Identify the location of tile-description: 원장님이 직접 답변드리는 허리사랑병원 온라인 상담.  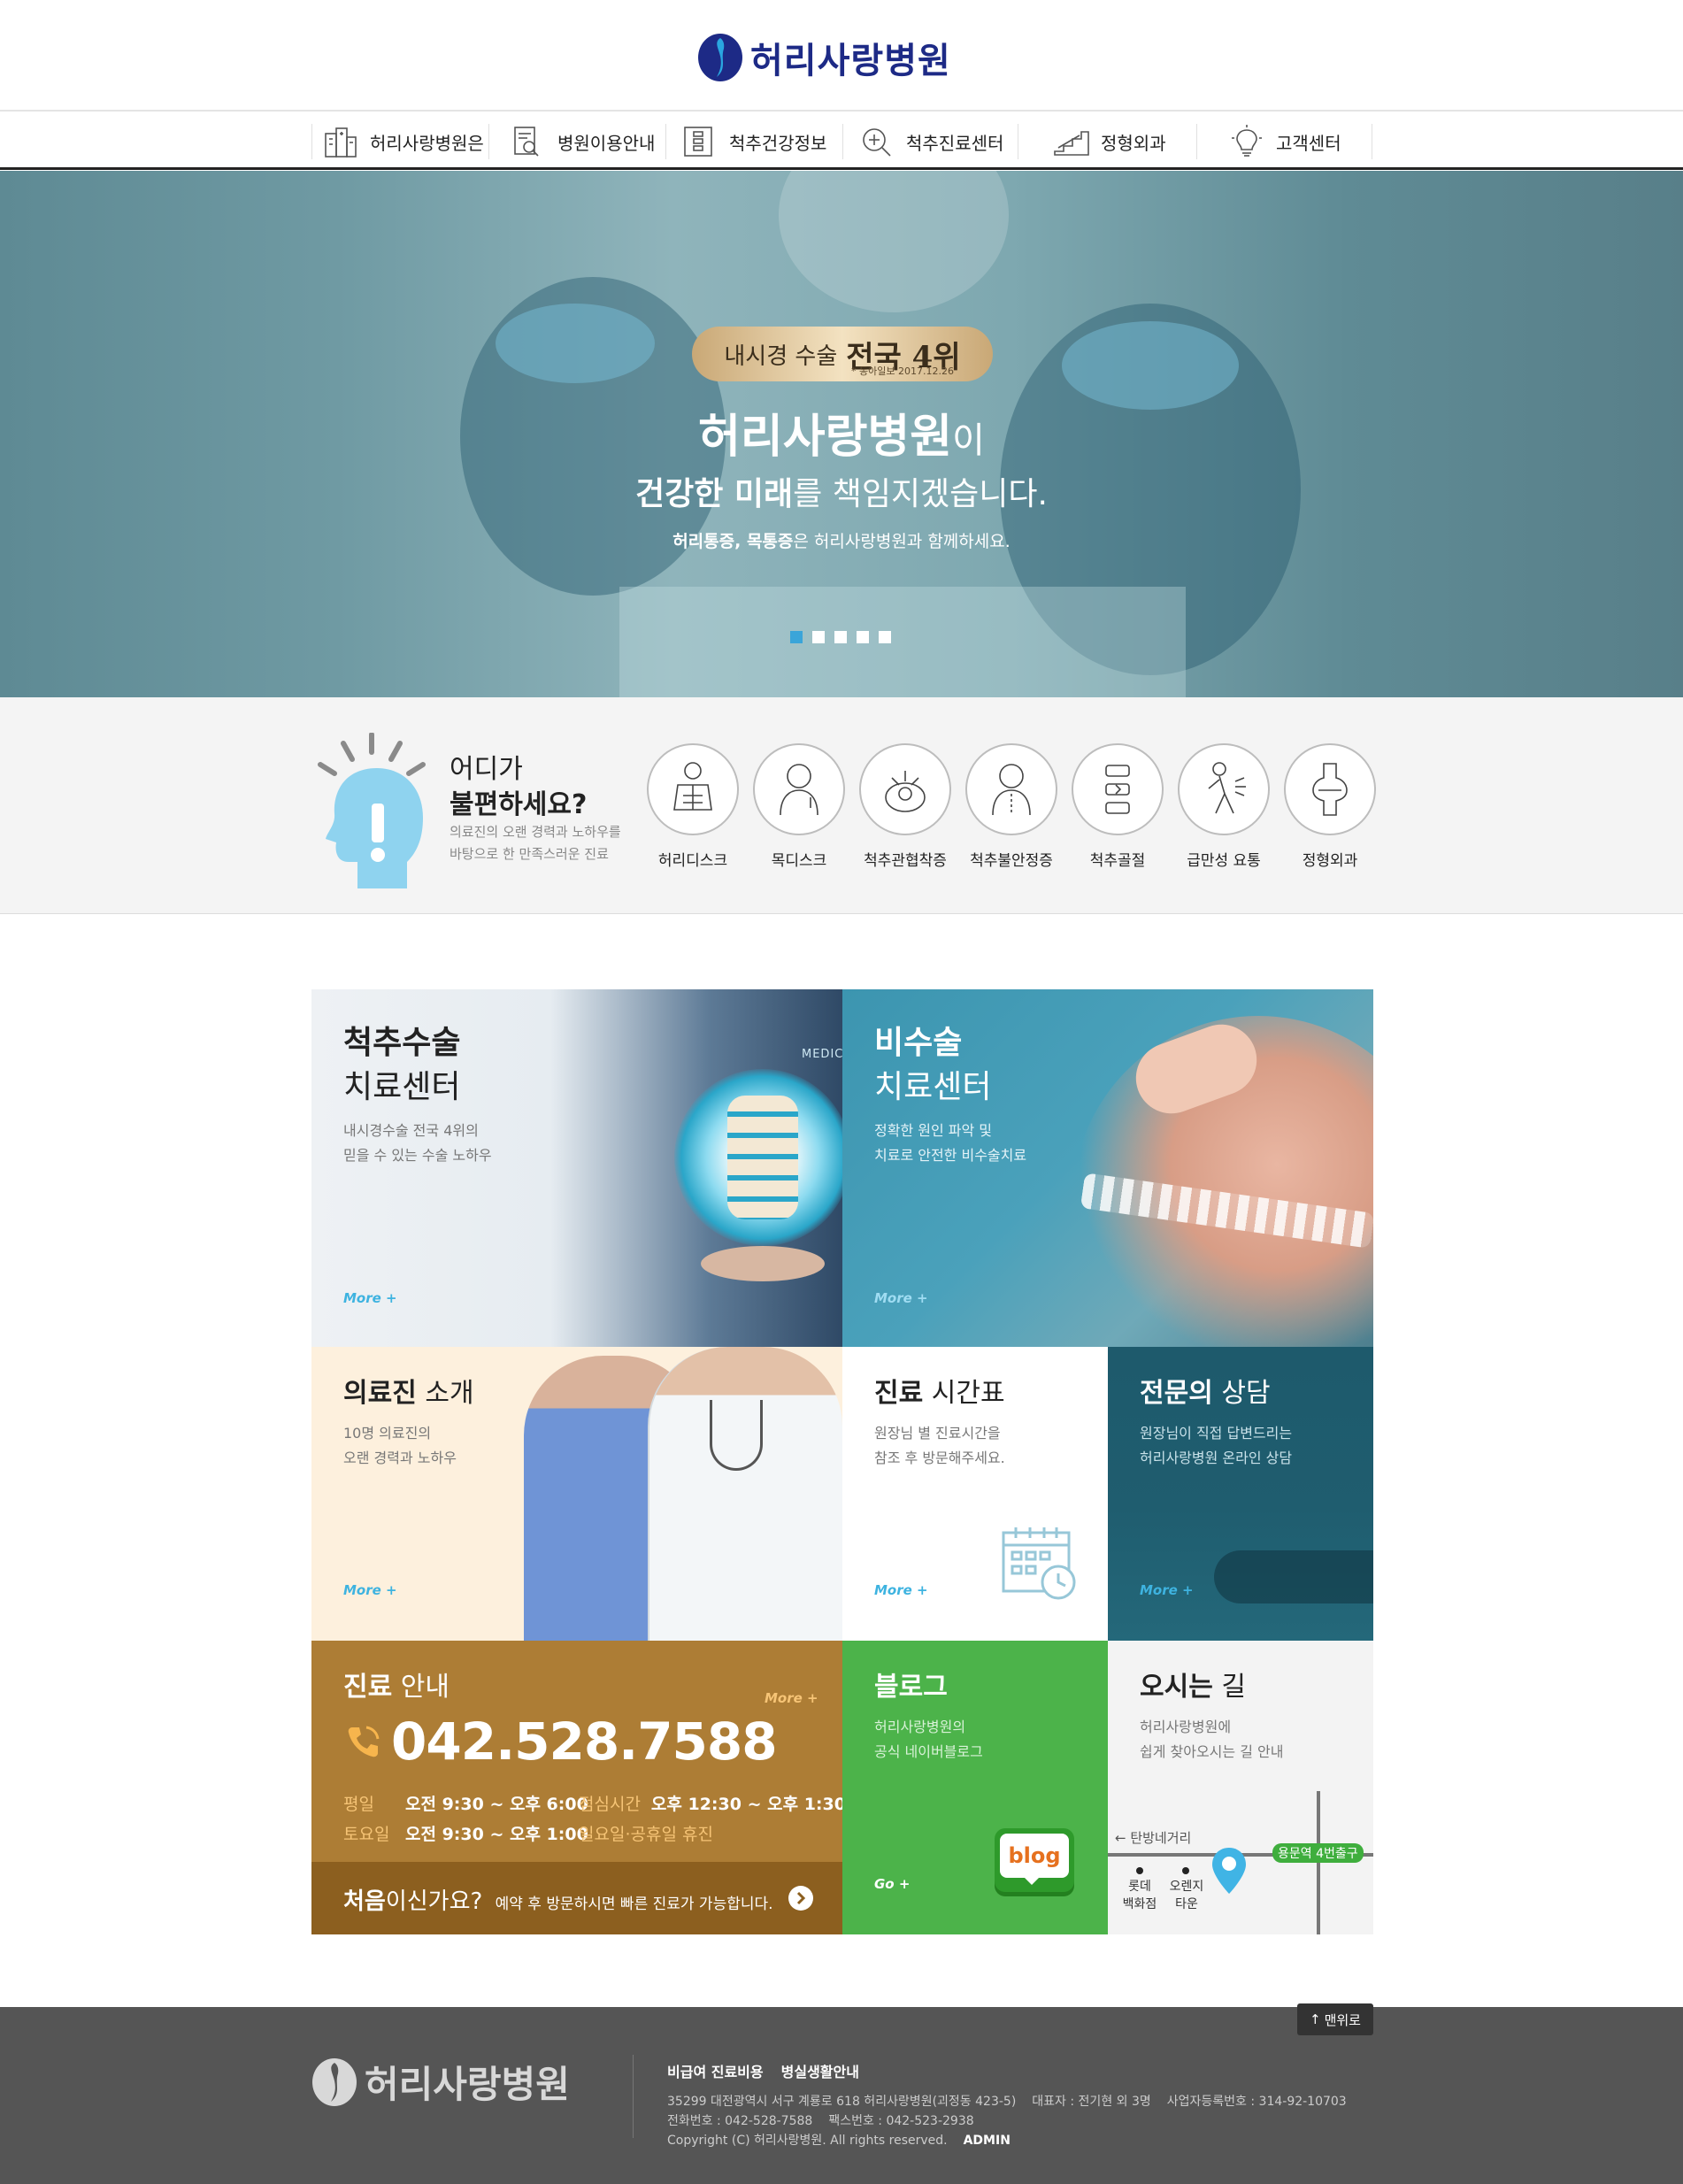
(1216, 1446).